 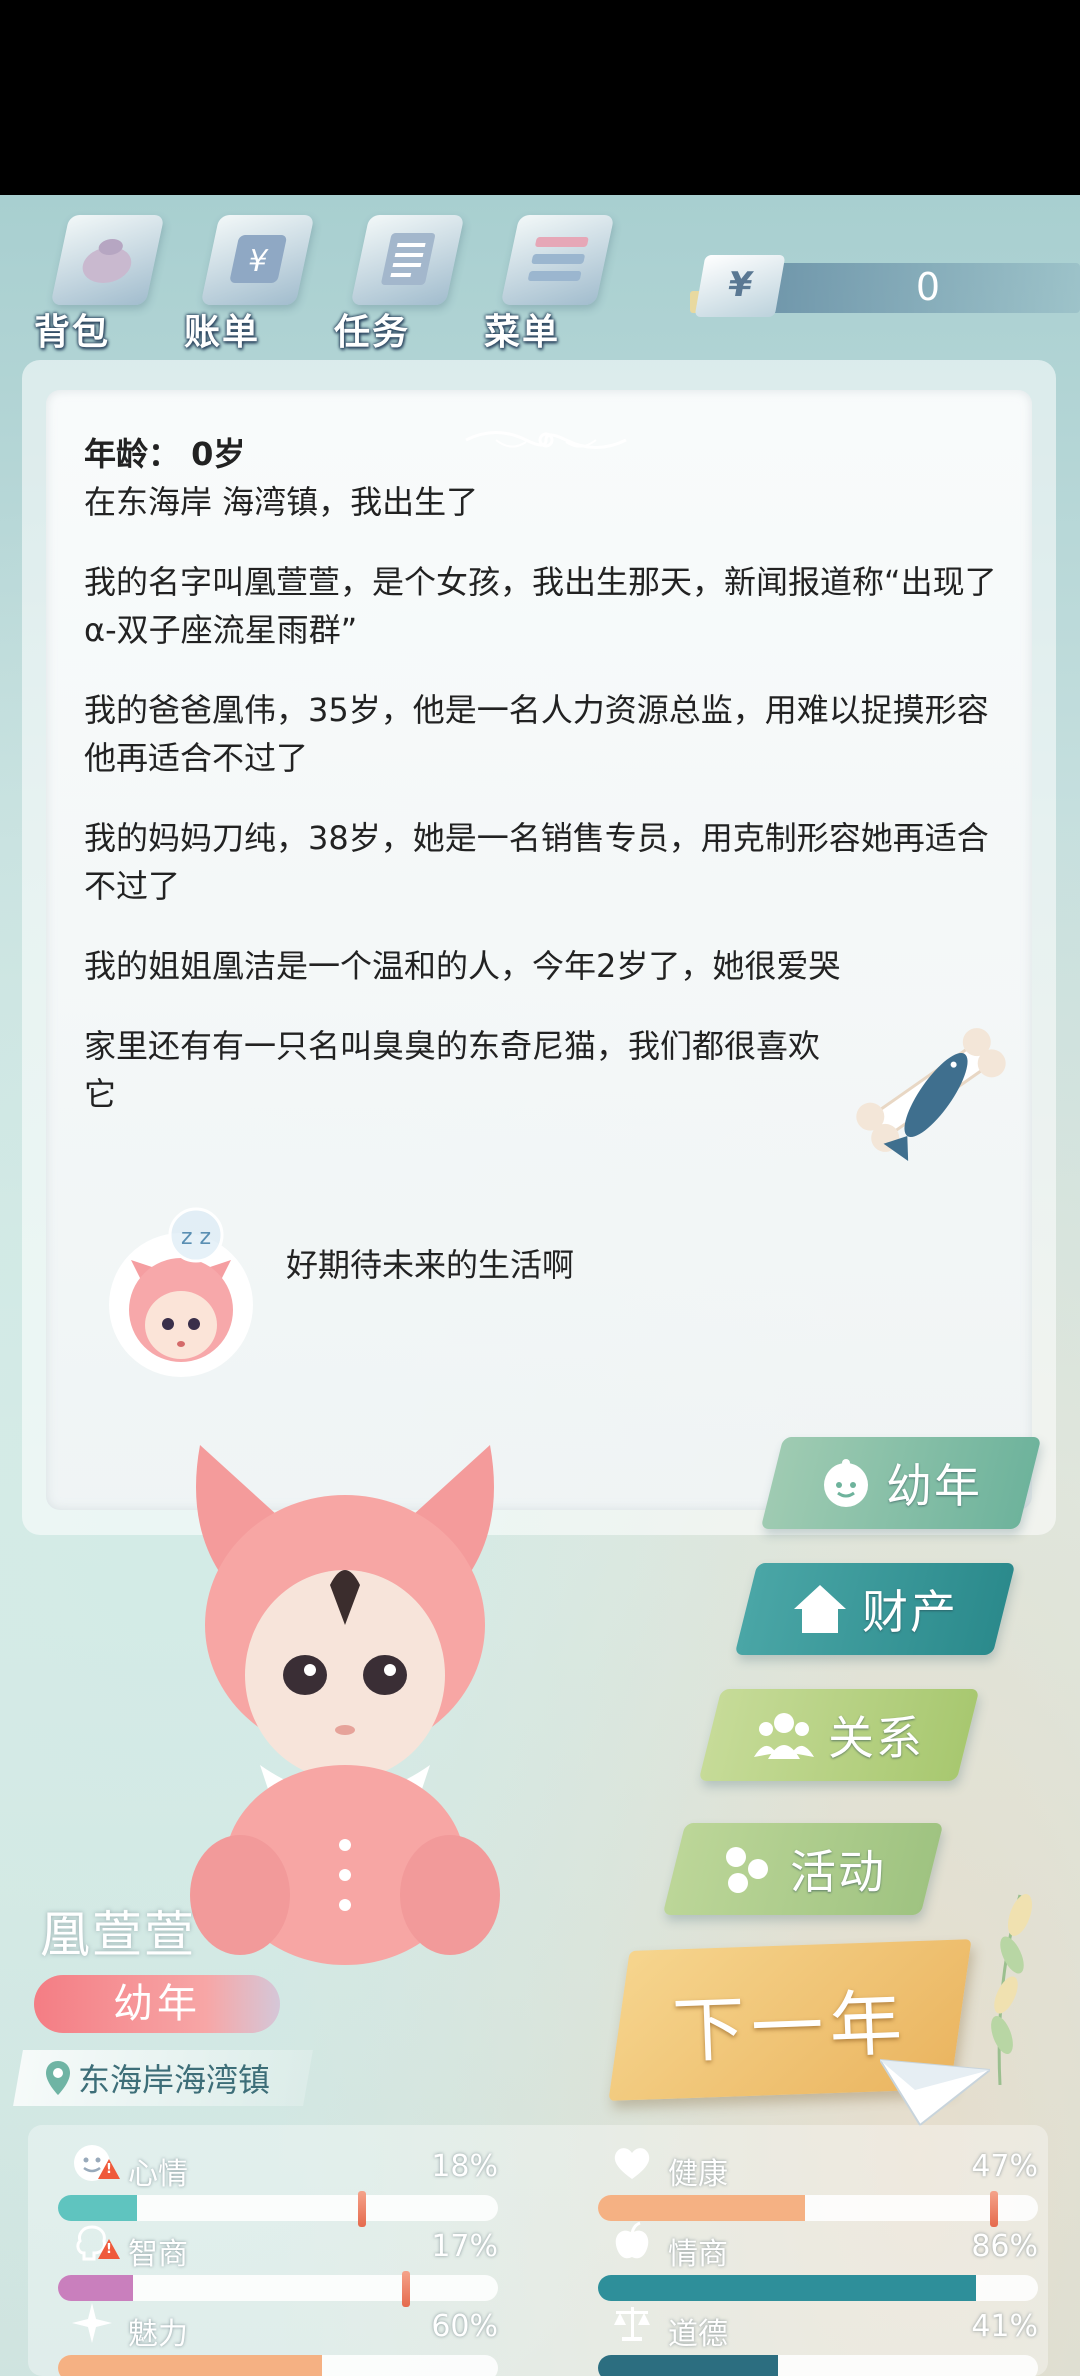 I want to click on character-name: 凰萱萱, so click(x=118, y=1935).